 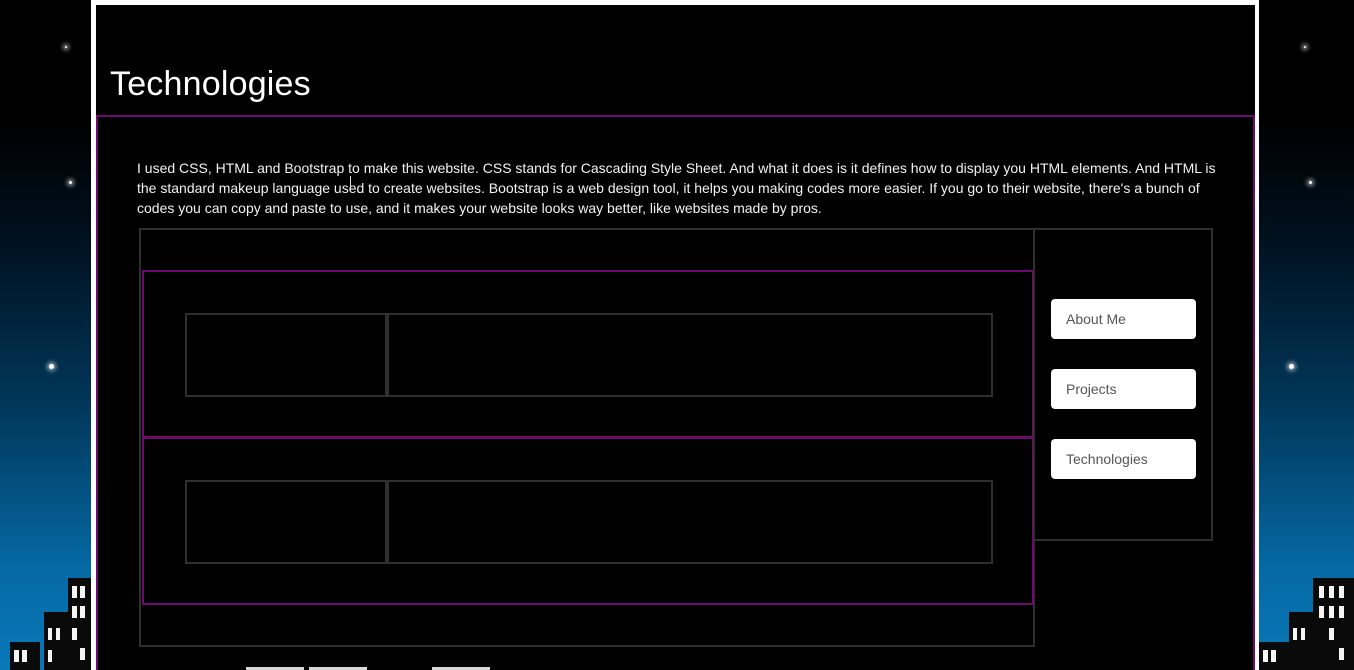 What do you see at coordinates (1123, 389) in the screenshot?
I see `nav-button-projects: Projects` at bounding box center [1123, 389].